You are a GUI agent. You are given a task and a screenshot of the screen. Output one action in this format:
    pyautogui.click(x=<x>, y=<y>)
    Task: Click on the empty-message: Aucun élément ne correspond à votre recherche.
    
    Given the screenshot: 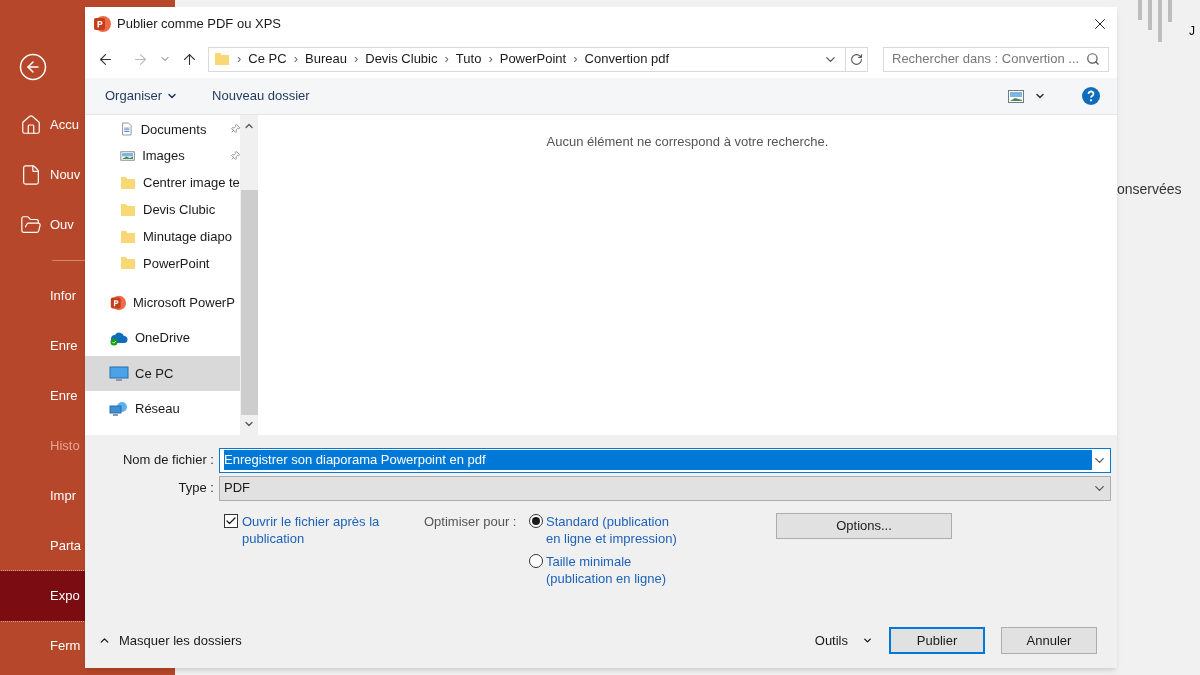 What is the action you would take?
    pyautogui.click(x=687, y=142)
    